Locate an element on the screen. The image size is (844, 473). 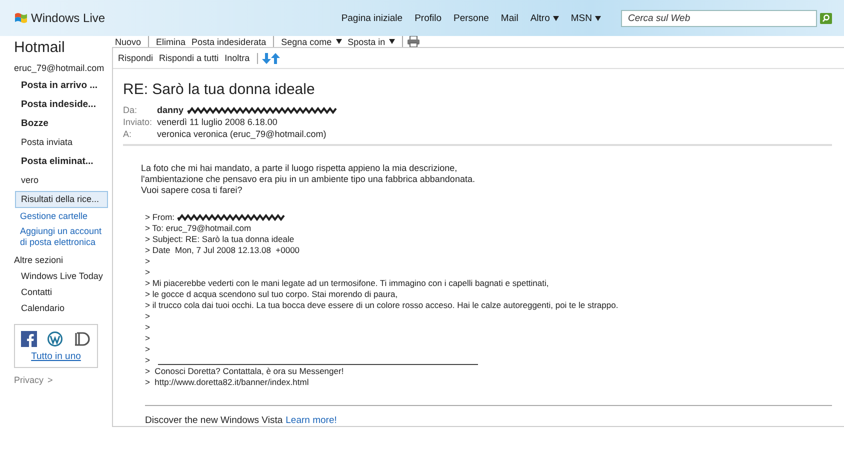
account-email: eruc_79@hotmail.com is located at coordinates (59, 68).